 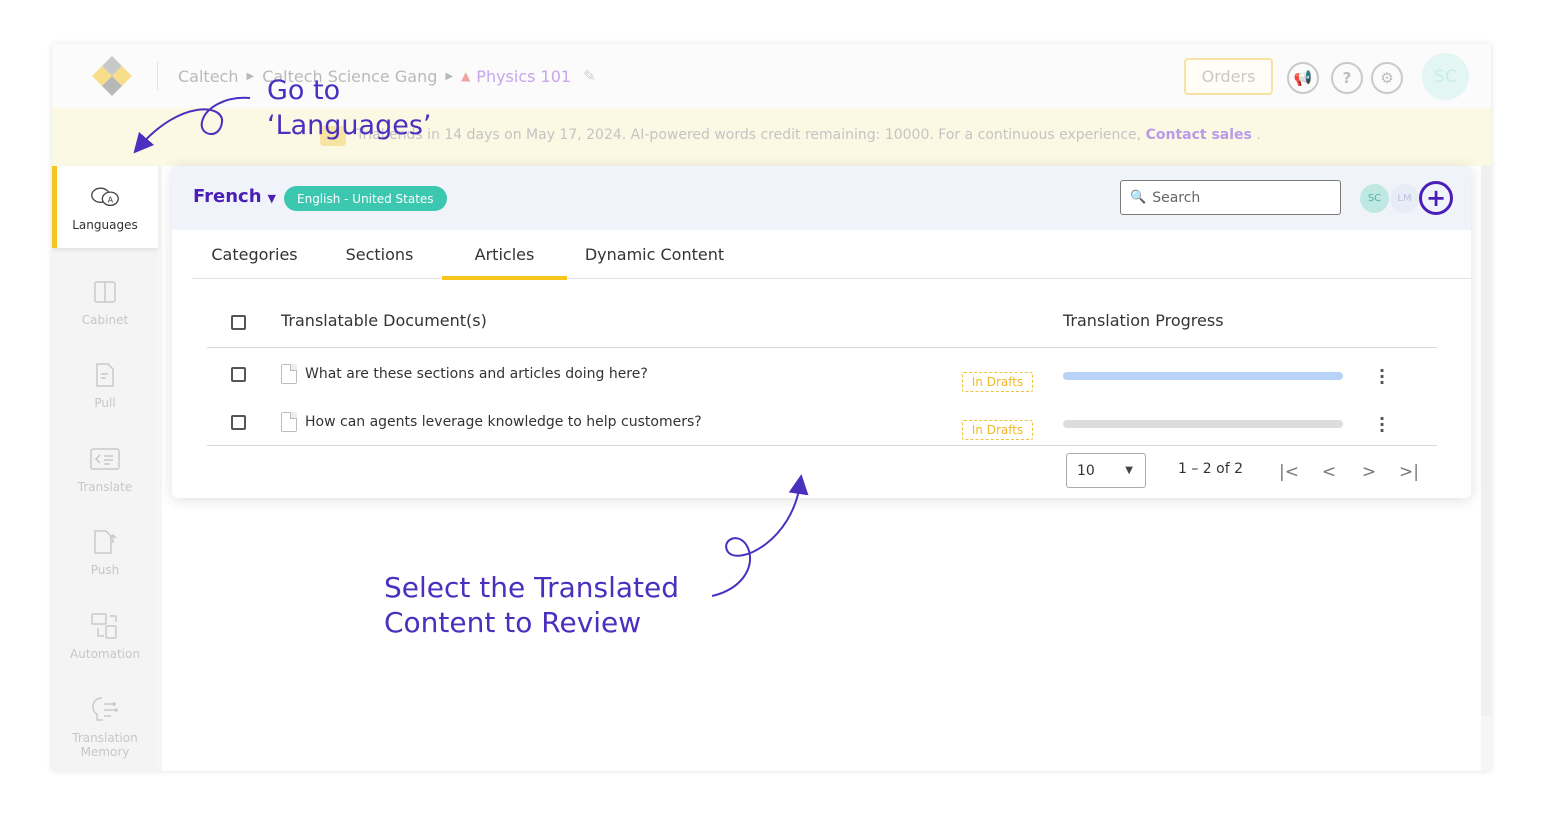 What do you see at coordinates (1347, 78) in the screenshot?
I see `help-icon: ?` at bounding box center [1347, 78].